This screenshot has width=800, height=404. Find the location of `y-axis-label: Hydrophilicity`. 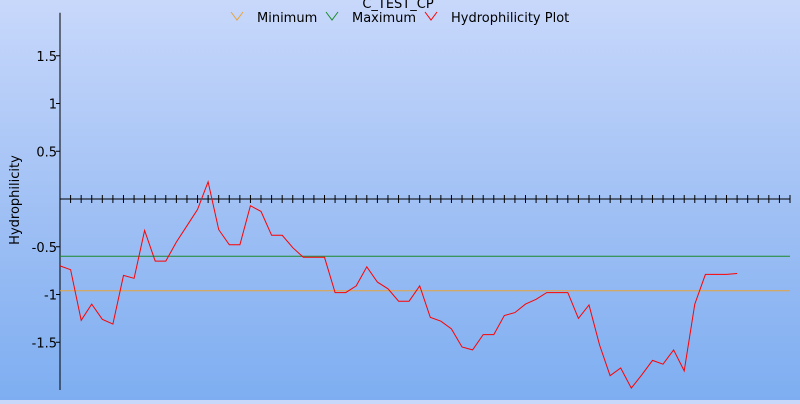

y-axis-label: Hydrophilicity is located at coordinates (15, 200).